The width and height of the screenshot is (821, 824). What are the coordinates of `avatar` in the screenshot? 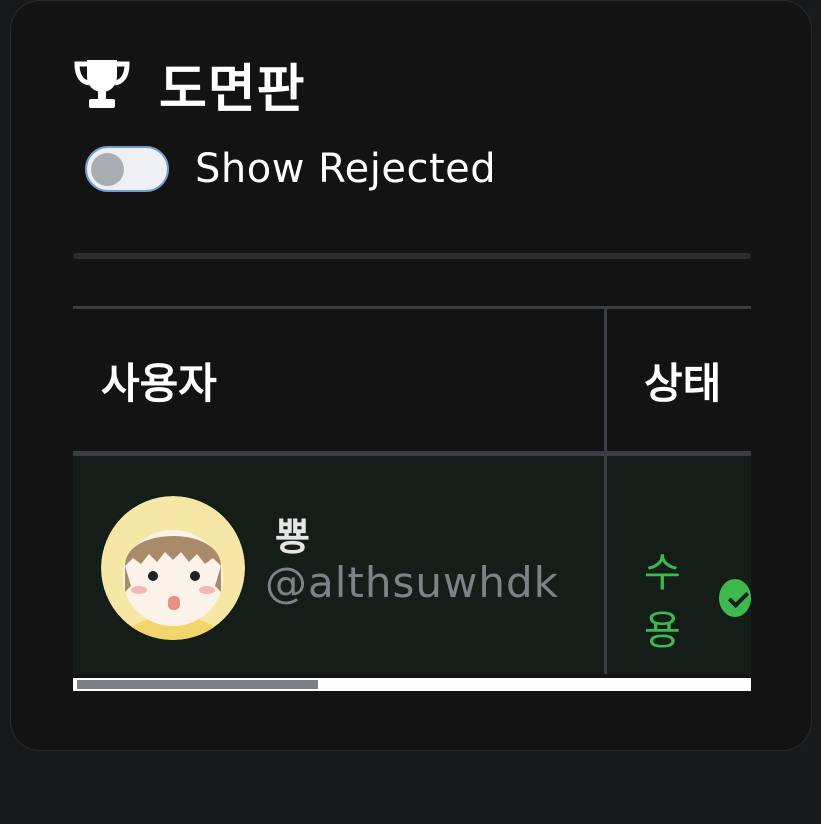 It's located at (173, 568).